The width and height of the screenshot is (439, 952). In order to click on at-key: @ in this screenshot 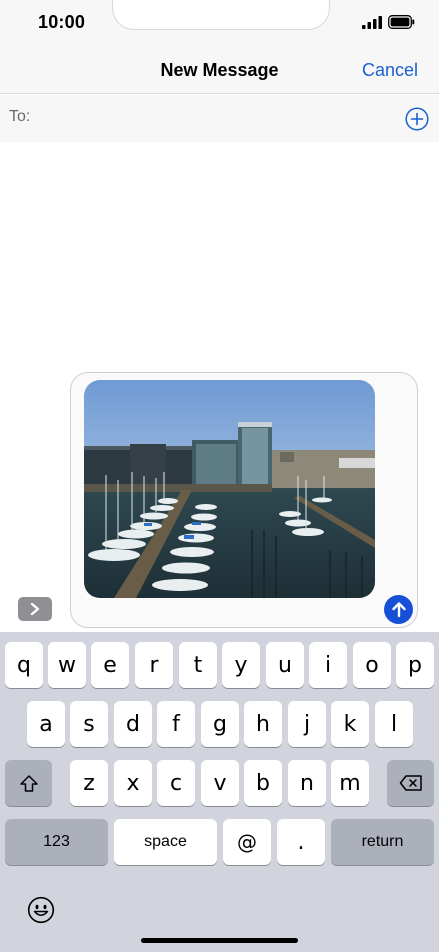, I will do `click(247, 842)`.